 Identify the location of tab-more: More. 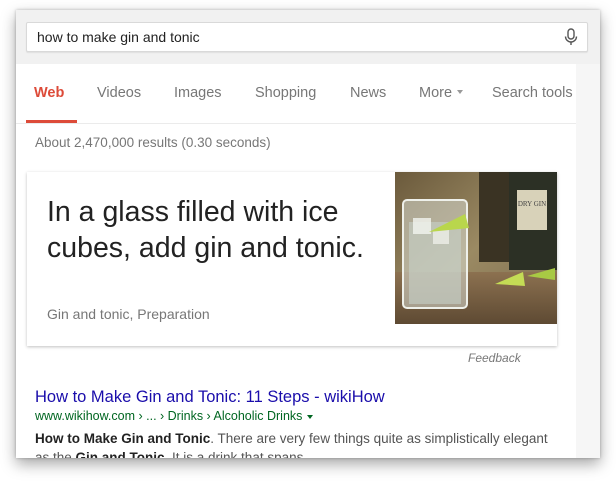
(441, 93).